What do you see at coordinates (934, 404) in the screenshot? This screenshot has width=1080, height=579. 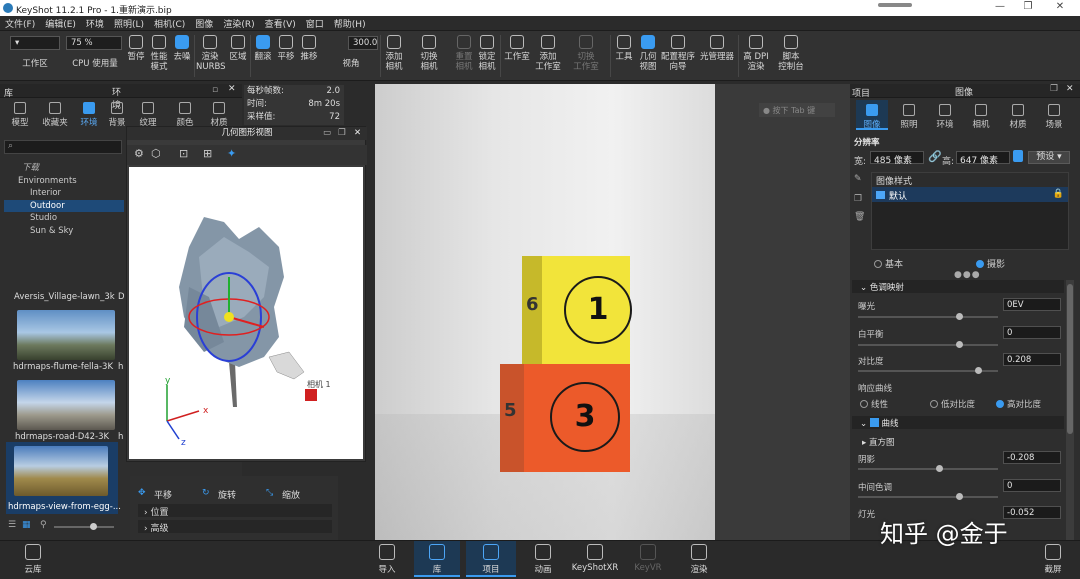 I see `curve-low-radio` at bounding box center [934, 404].